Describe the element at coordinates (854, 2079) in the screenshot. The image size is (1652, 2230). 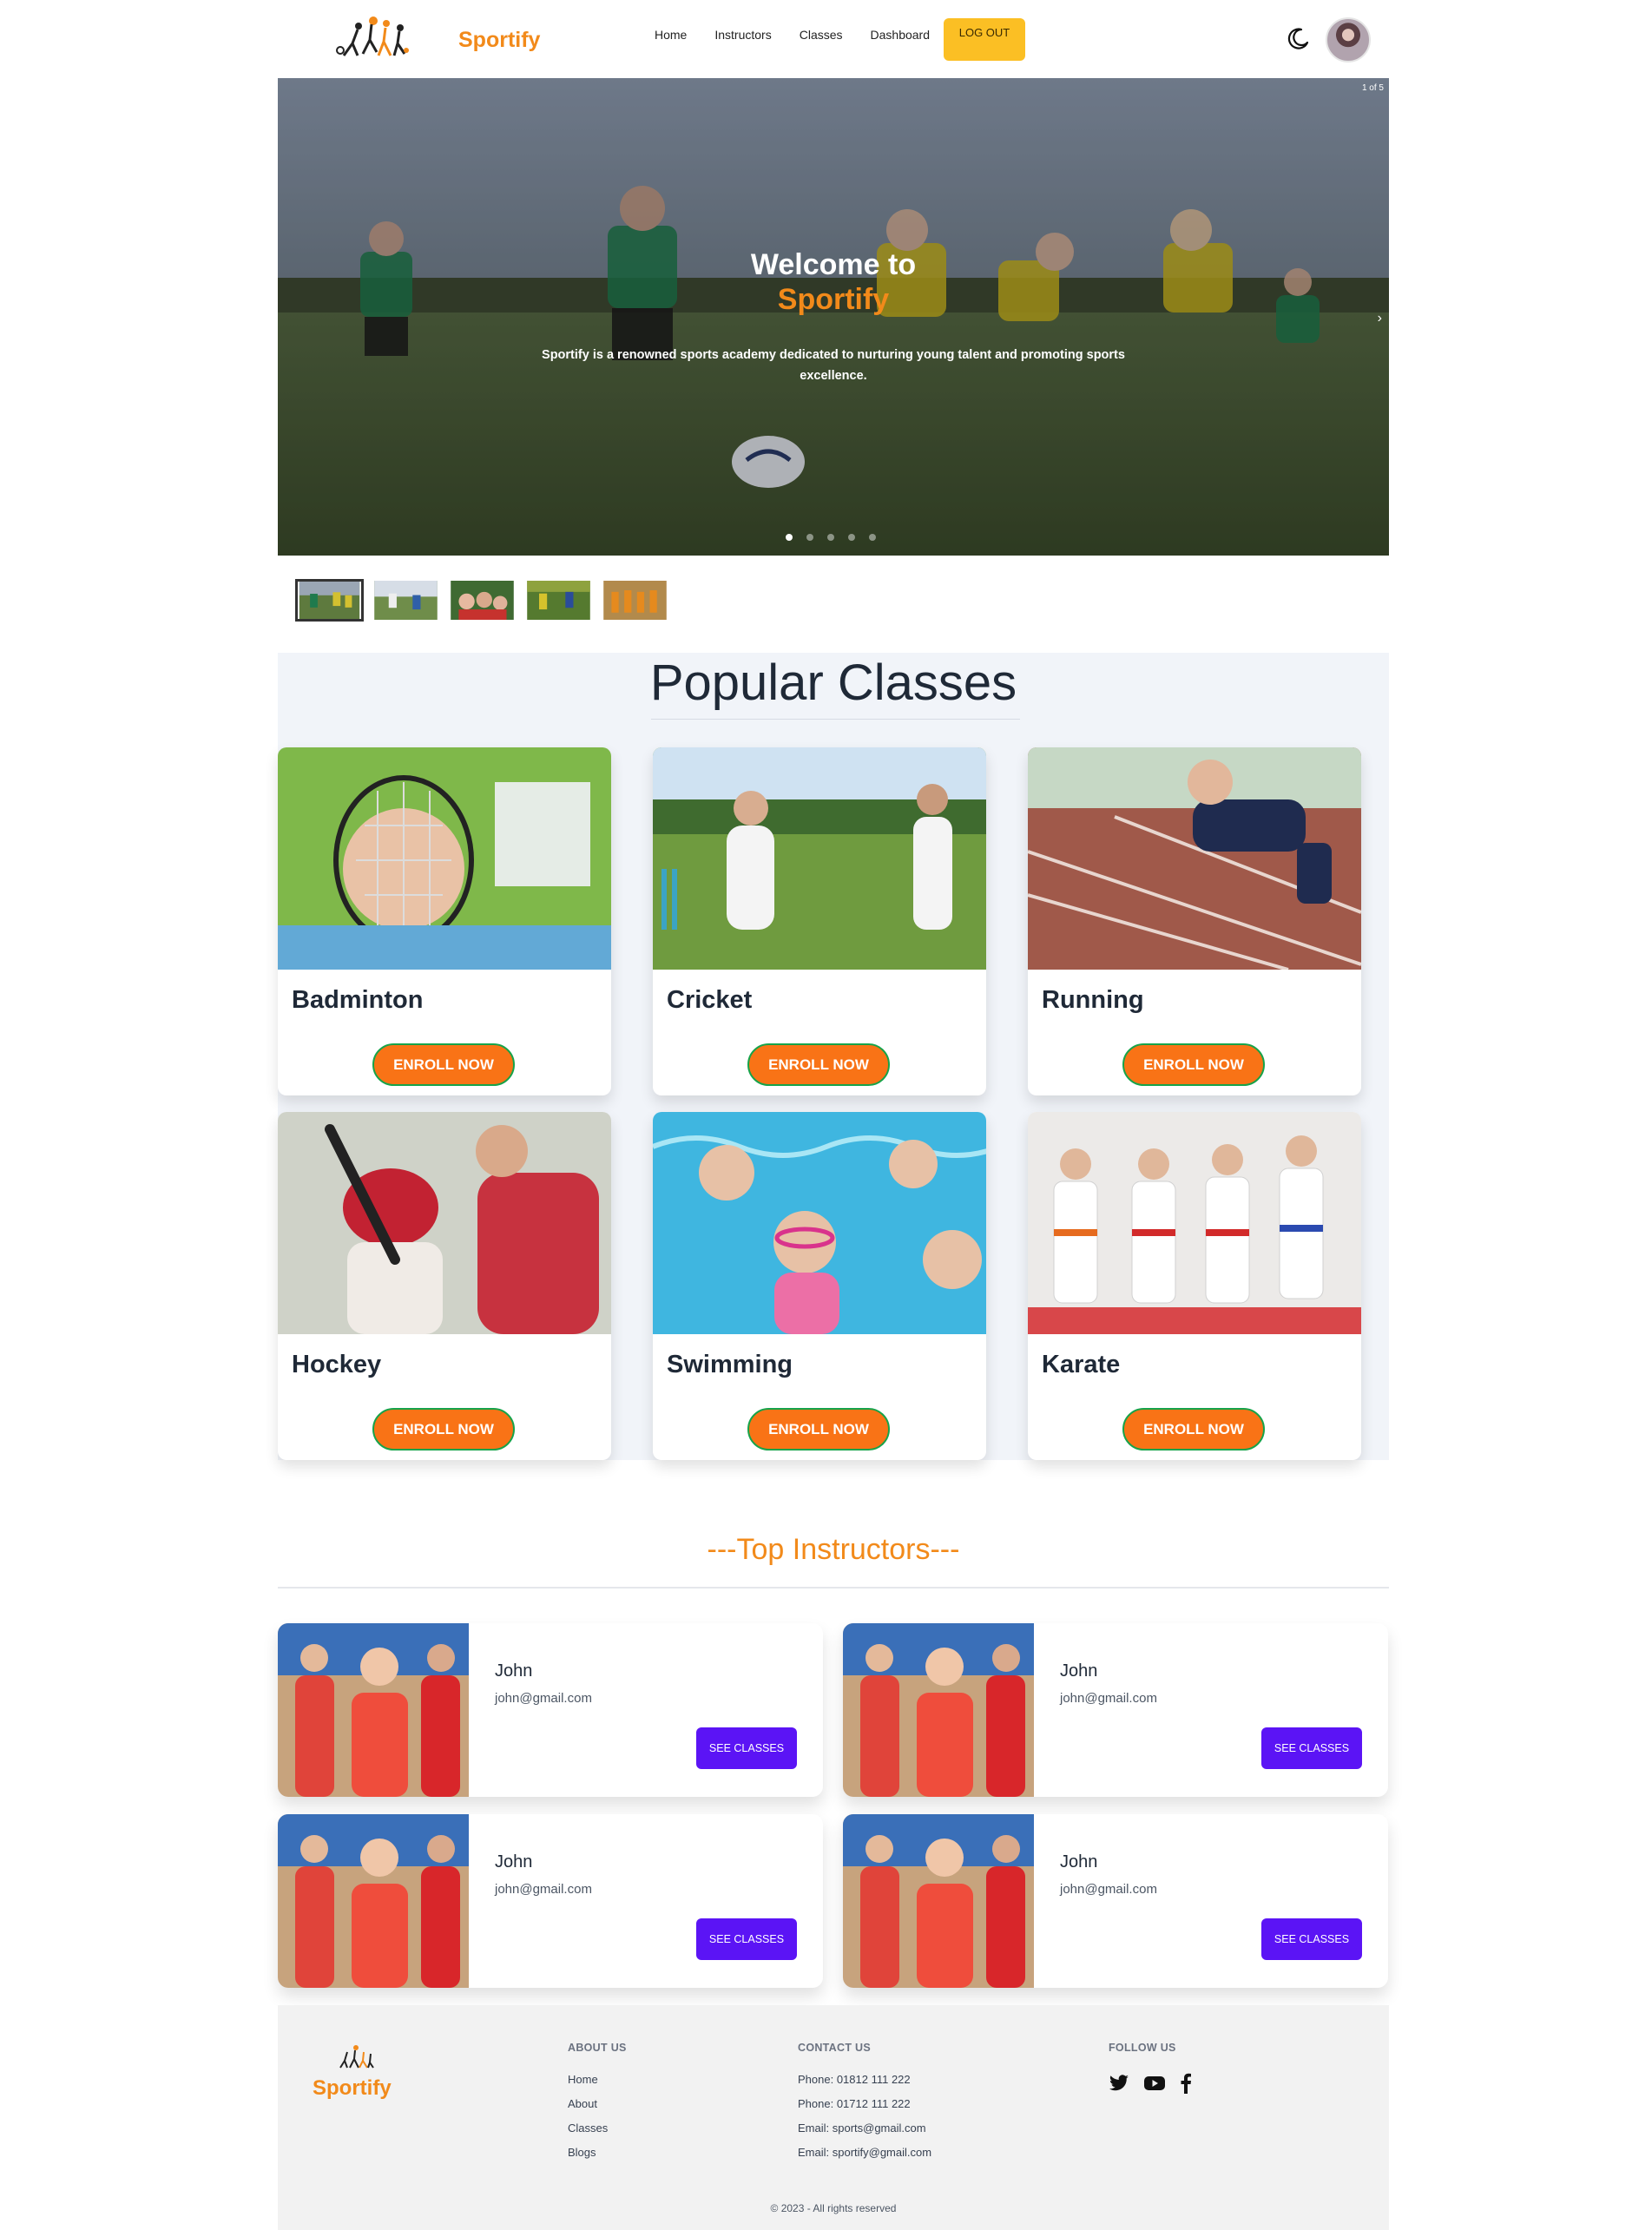
I see `footer-phone-1: Phone: 01812 111 222` at that location.